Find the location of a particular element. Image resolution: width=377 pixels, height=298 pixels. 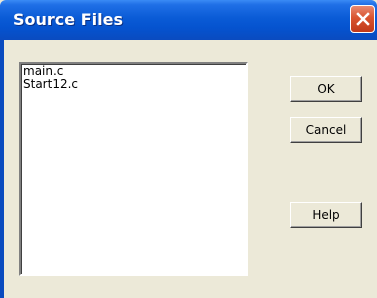

list-item: Start12.c is located at coordinates (133, 84).